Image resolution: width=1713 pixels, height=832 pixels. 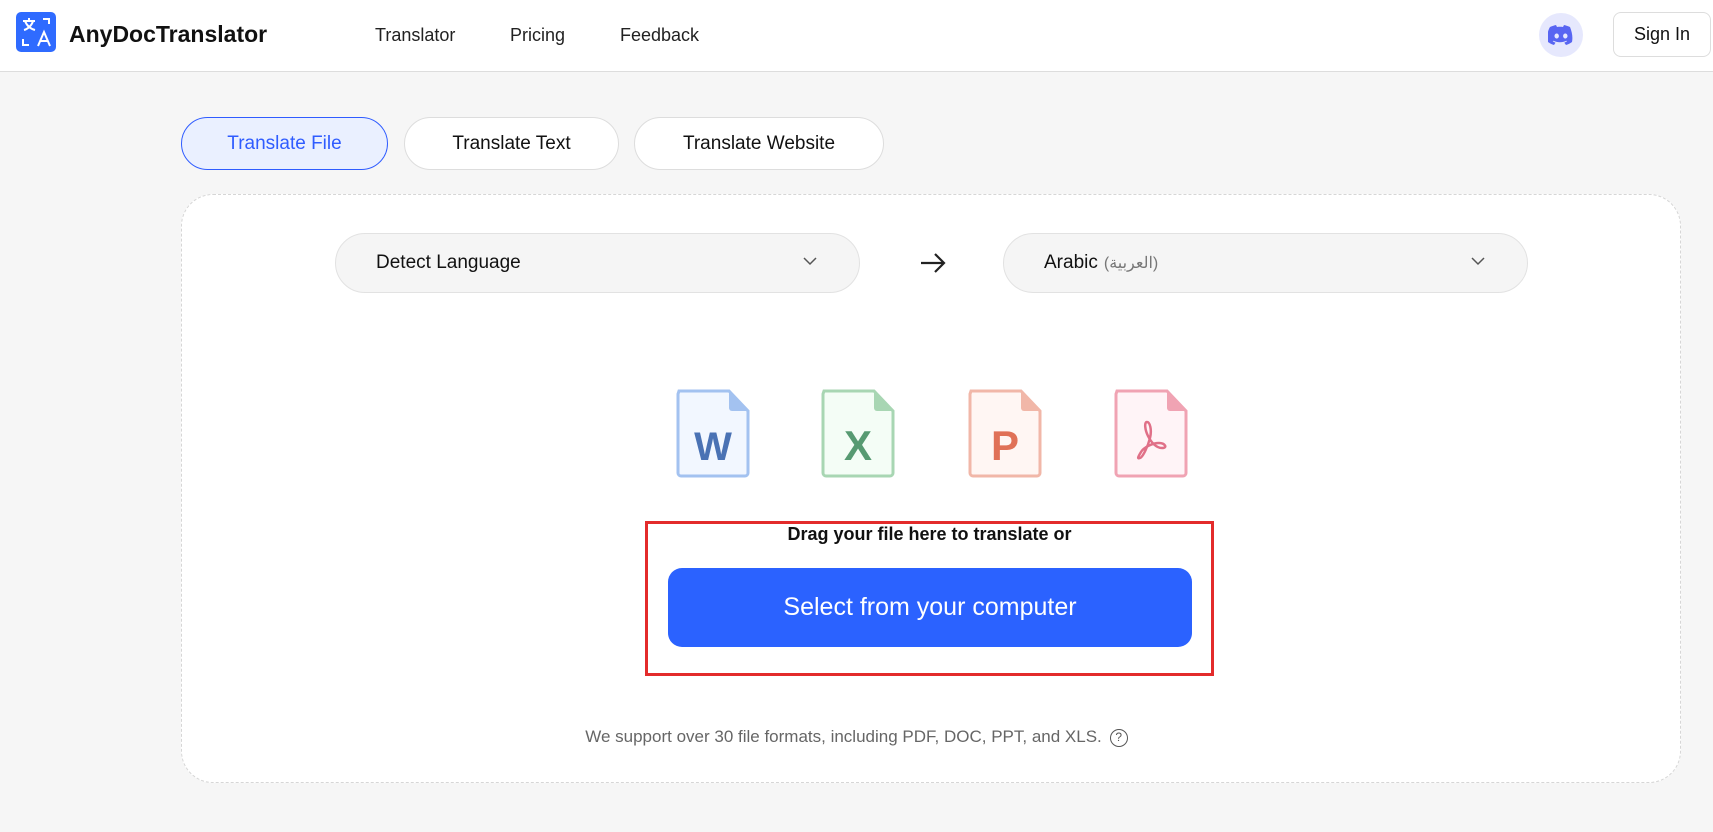 I want to click on tab-translate-website: Translate Website, so click(x=759, y=143).